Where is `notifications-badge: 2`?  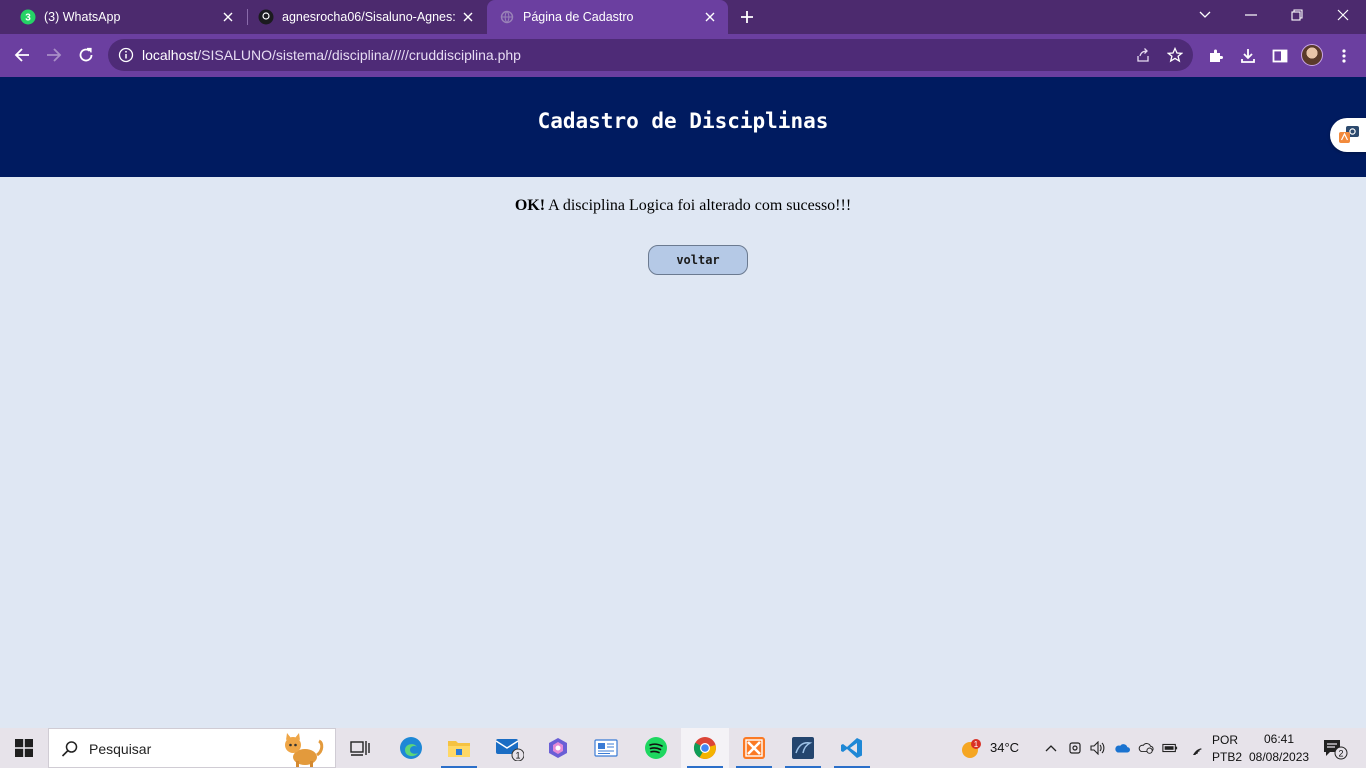
notifications-badge: 2 is located at coordinates (1340, 754).